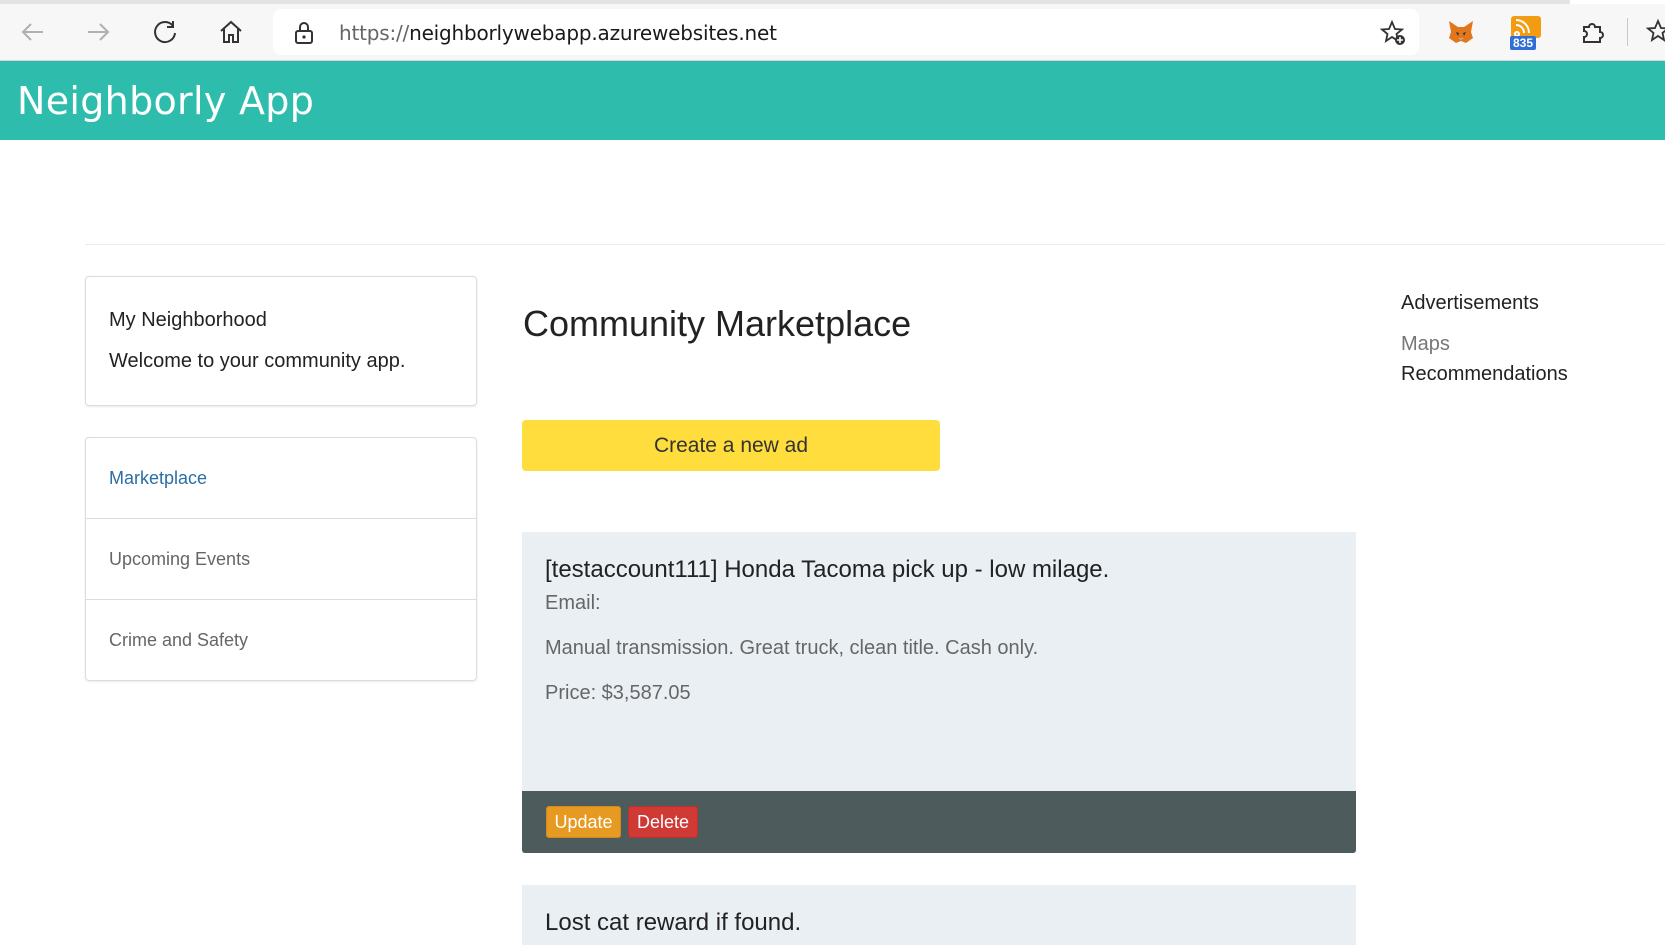 The height and width of the screenshot is (945, 1665). I want to click on back-button, so click(33, 32).